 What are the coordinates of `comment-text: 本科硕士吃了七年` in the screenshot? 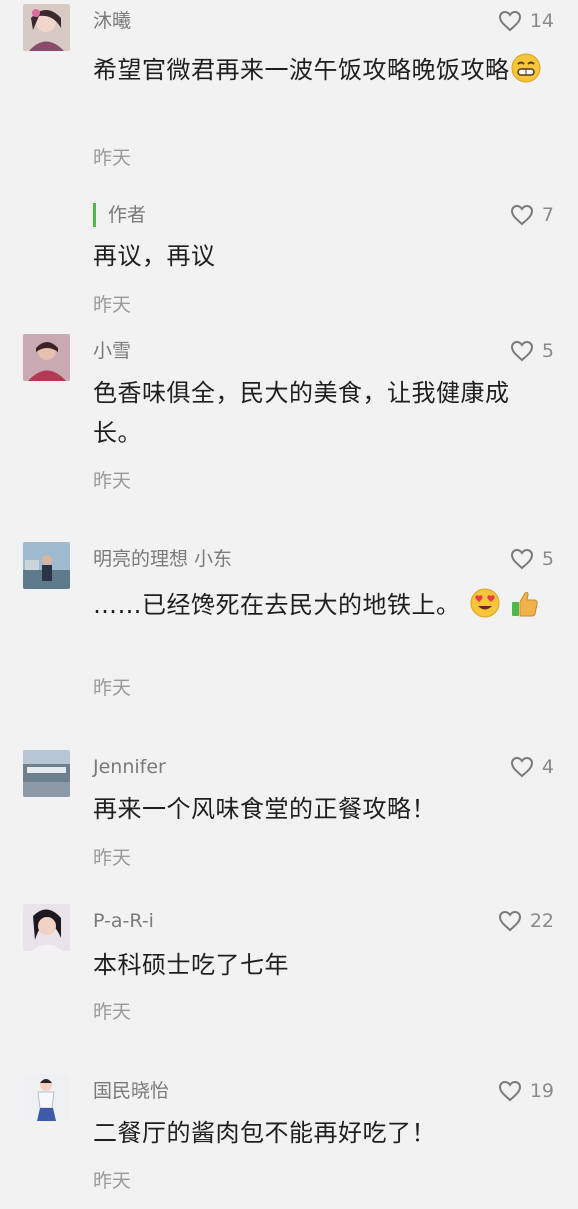 It's located at (191, 965).